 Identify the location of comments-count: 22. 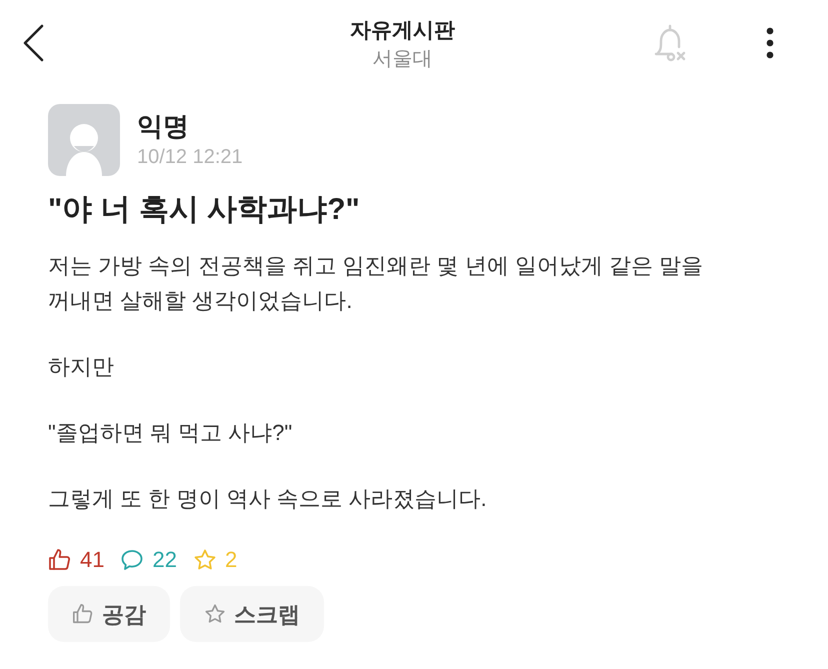
(164, 560).